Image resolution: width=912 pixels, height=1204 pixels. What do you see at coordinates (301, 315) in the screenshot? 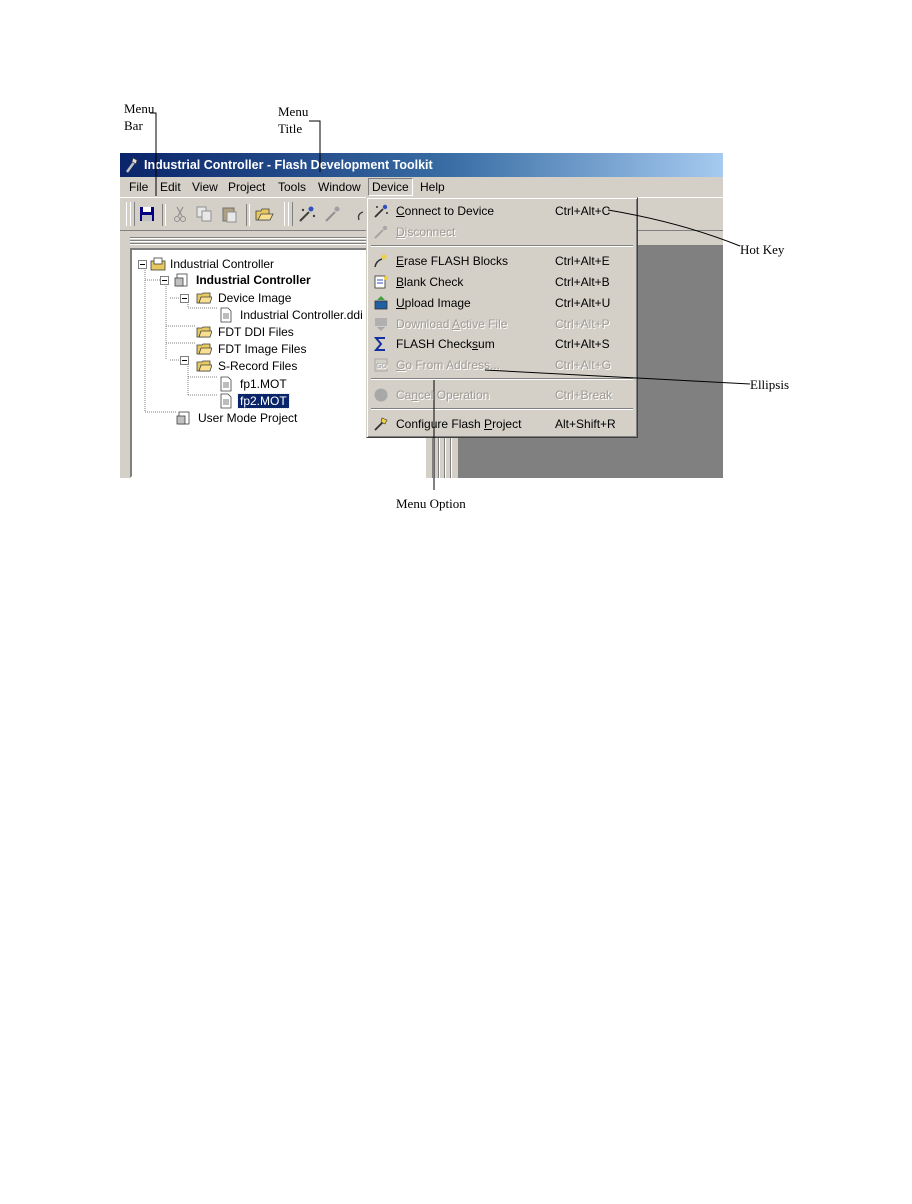
I see `tree-node-ddi-file: Industrial Controller.ddi` at bounding box center [301, 315].